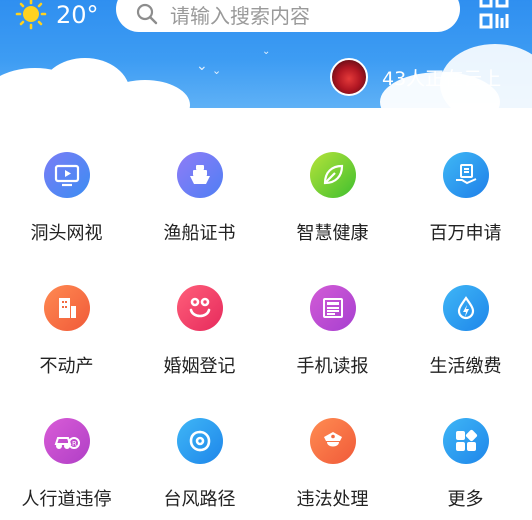 Image resolution: width=532 pixels, height=520 pixels. I want to click on tile-marriage: 婚姻登记, so click(199, 309).